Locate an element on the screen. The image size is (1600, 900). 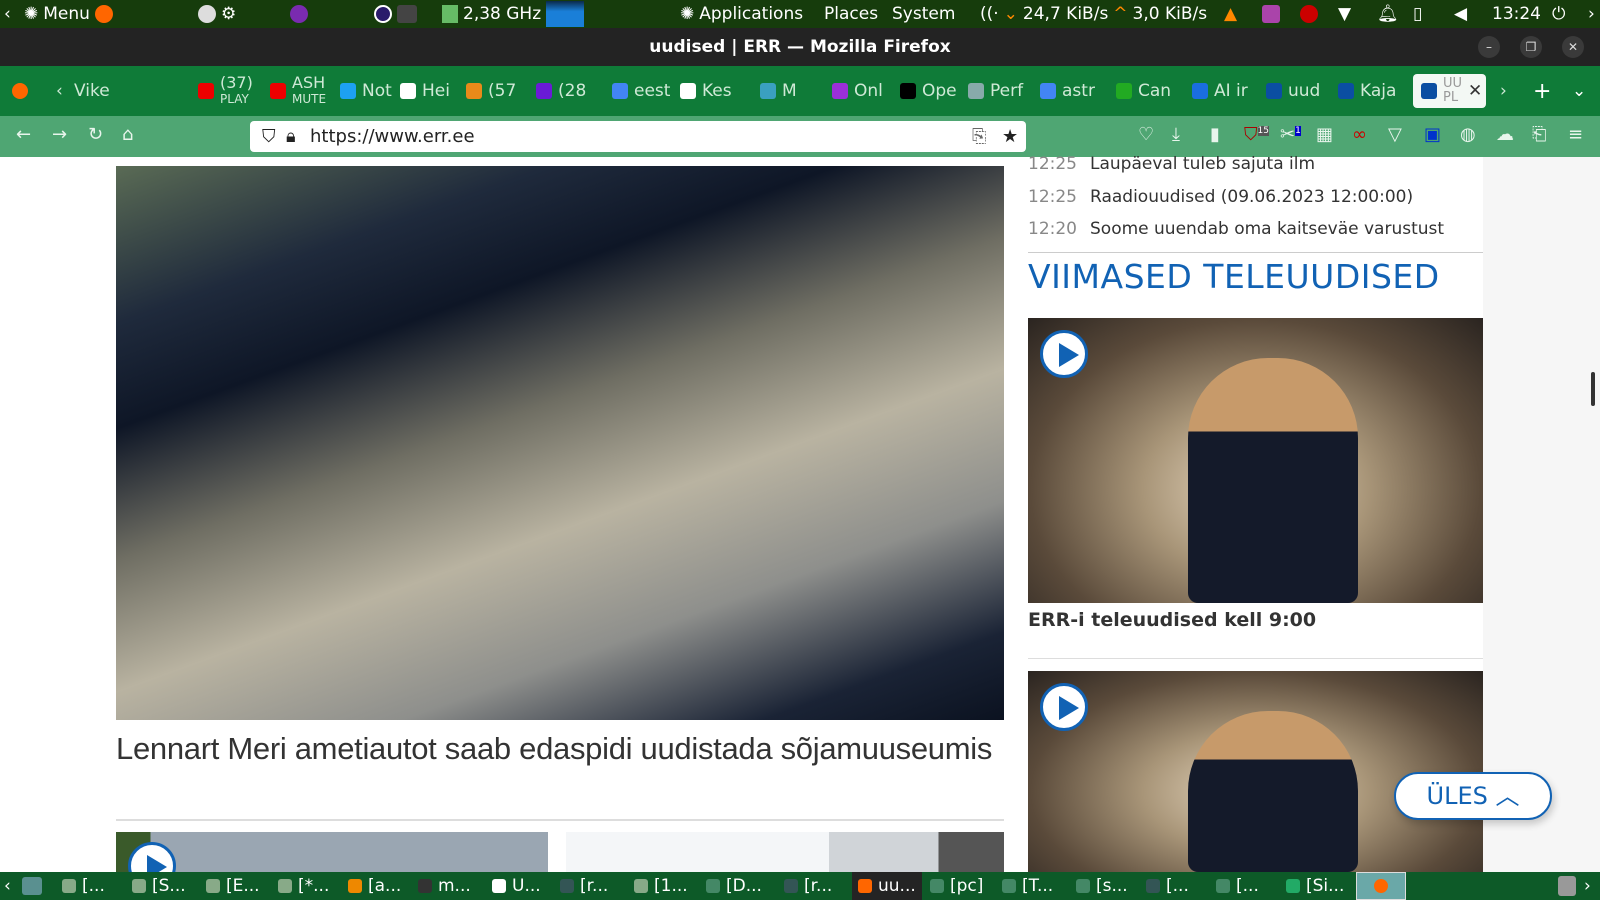
system-menu: System is located at coordinates (923, 14).